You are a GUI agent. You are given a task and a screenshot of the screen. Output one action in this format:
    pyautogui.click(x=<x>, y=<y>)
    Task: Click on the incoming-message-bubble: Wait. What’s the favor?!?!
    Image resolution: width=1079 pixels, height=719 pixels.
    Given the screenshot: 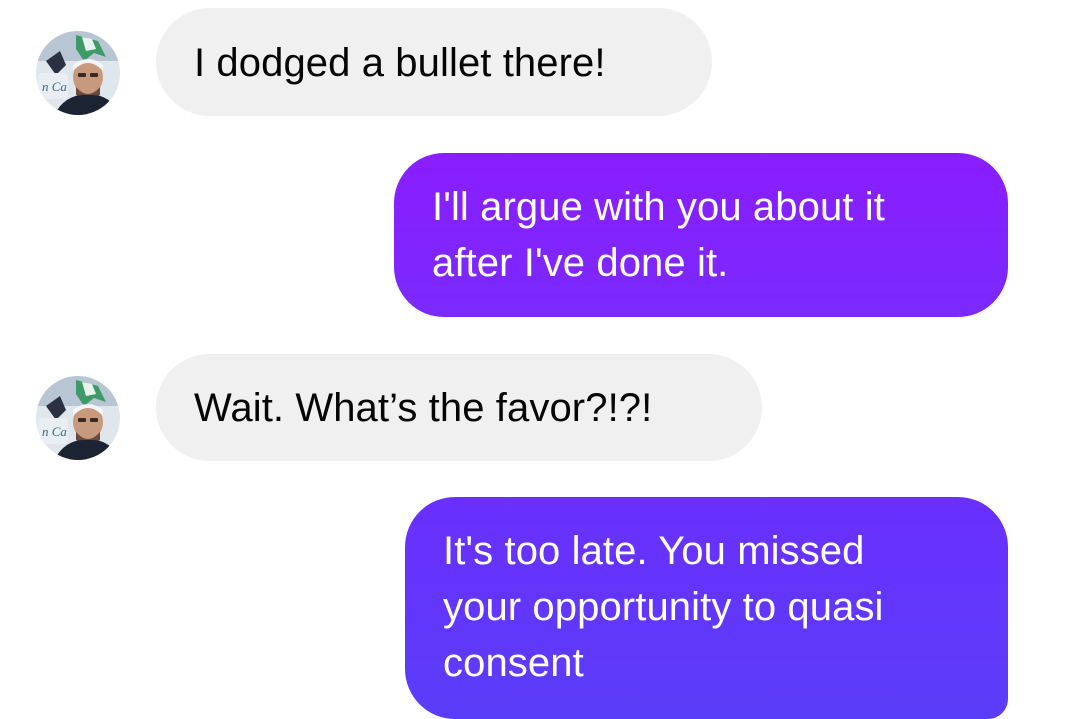 What is the action you would take?
    pyautogui.click(x=459, y=407)
    